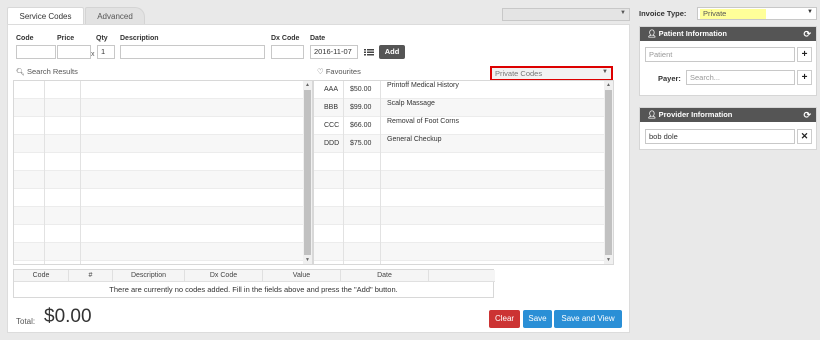 The height and width of the screenshot is (340, 820). Describe the element at coordinates (669, 78) in the screenshot. I see `payer-label: Payer:` at that location.